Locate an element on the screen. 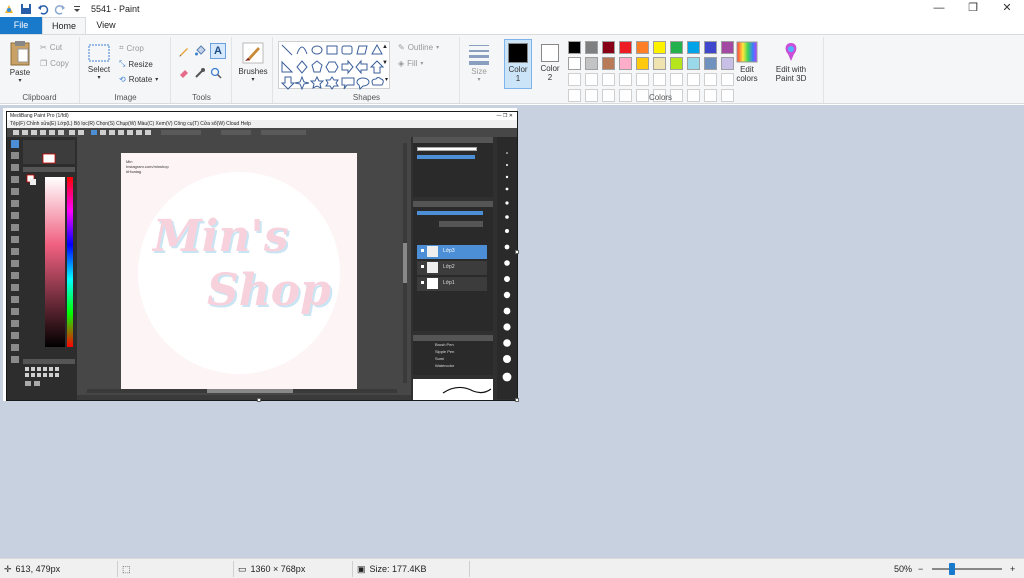 Image resolution: width=1024 pixels, height=578 pixels. layer-name-3: Lớp1 is located at coordinates (449, 283).